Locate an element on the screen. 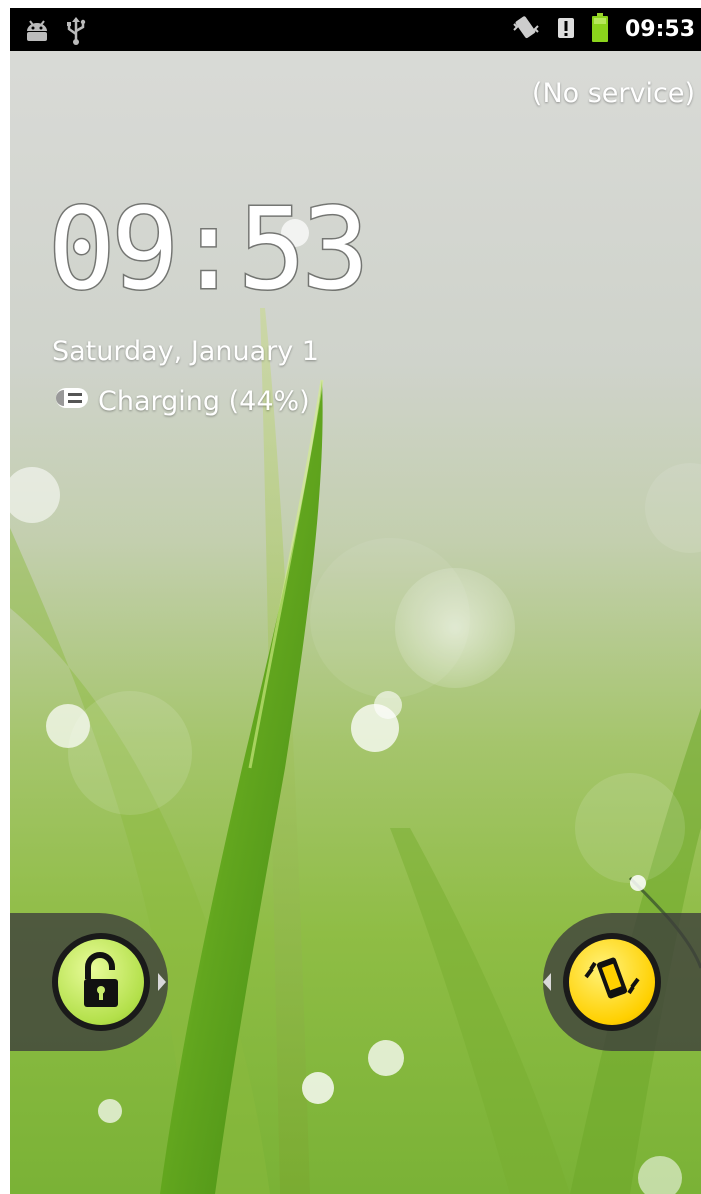  clock-text: 09:53 is located at coordinates (206, 251).